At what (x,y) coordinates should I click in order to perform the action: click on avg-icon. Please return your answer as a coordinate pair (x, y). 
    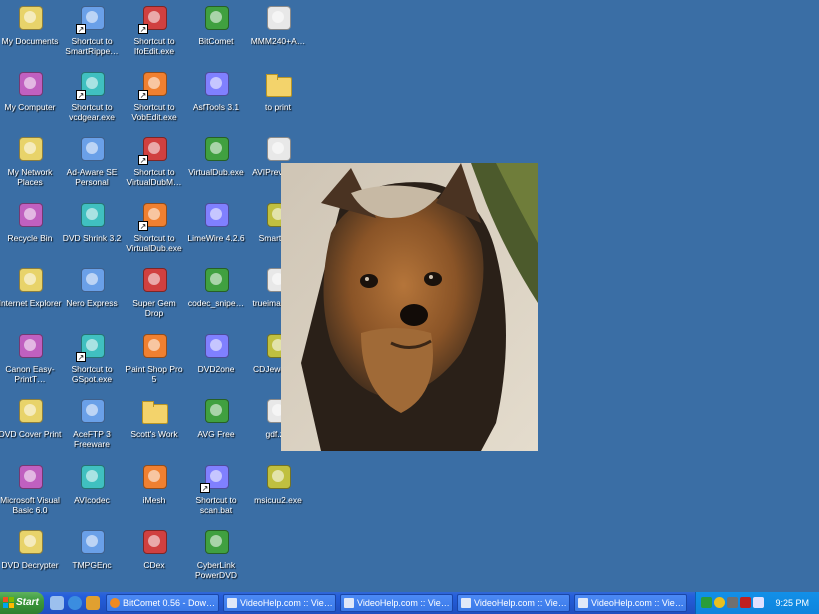
    Looking at the image, I should click on (216, 411).